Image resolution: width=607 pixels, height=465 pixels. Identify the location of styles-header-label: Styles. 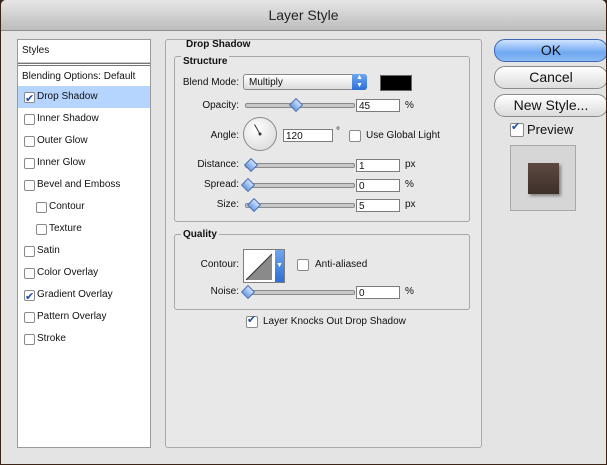
(36, 50).